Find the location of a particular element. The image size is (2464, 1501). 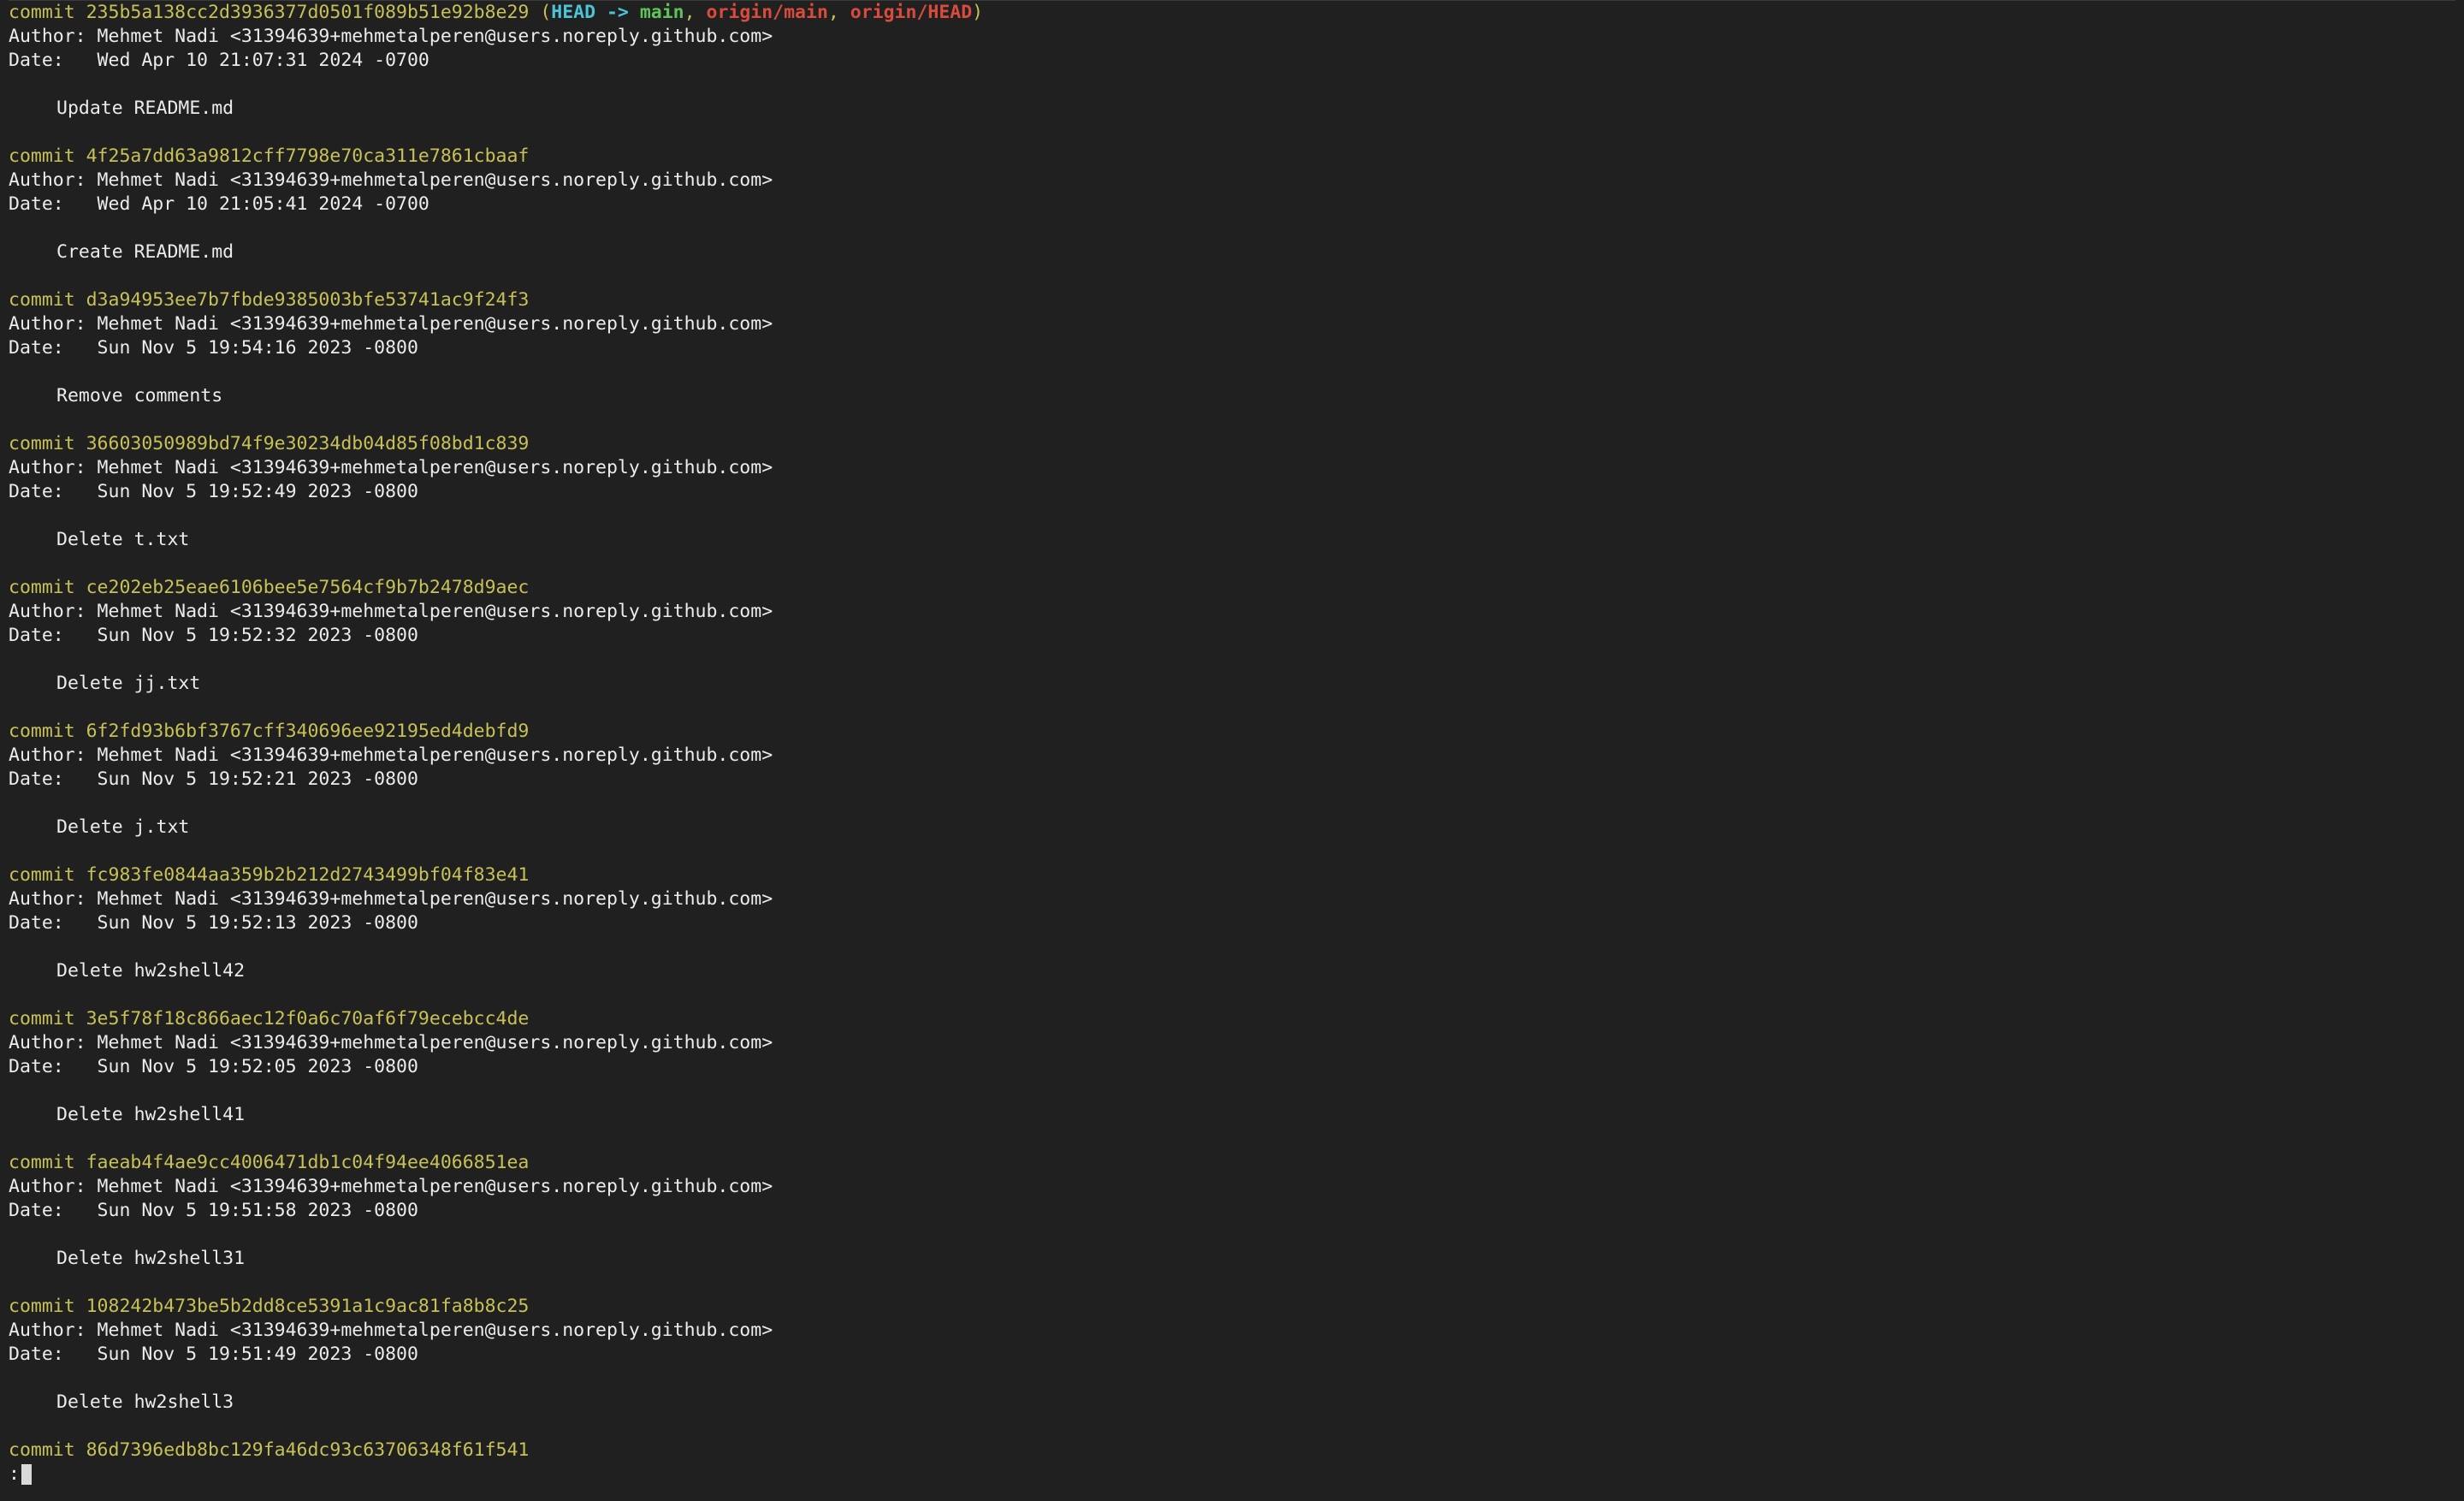

ref-remote-head: origin/HEAD is located at coordinates (911, 12).